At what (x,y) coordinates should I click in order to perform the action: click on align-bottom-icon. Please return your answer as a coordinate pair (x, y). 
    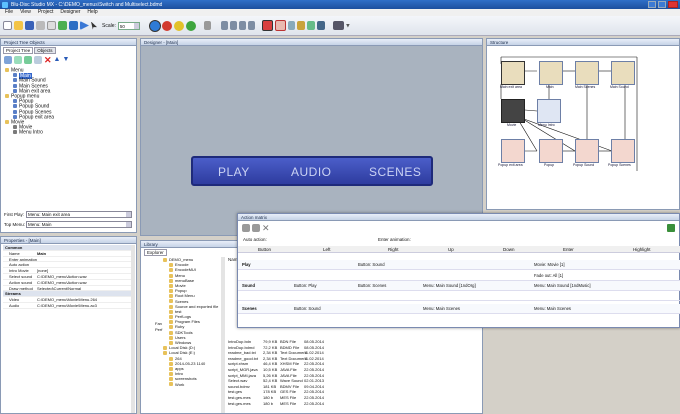
    Looking at the image, I should click on (242, 25).